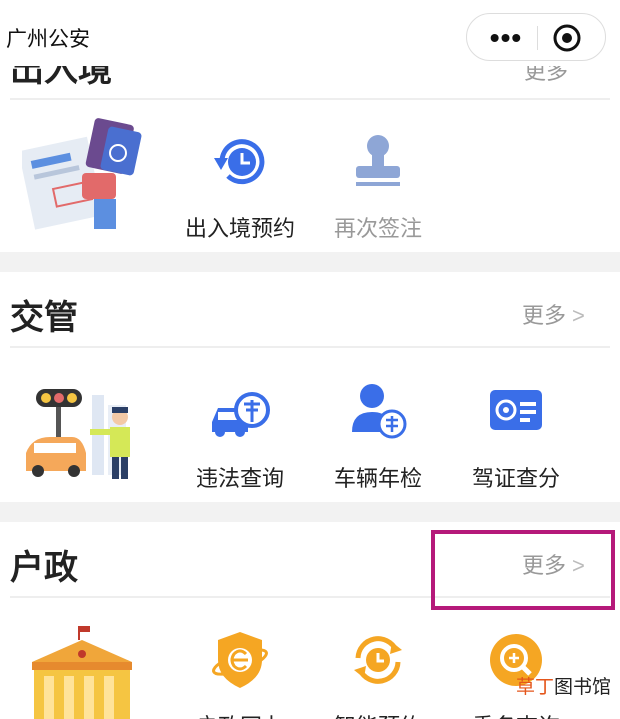  I want to click on section-title-household: 户政, so click(44, 568).